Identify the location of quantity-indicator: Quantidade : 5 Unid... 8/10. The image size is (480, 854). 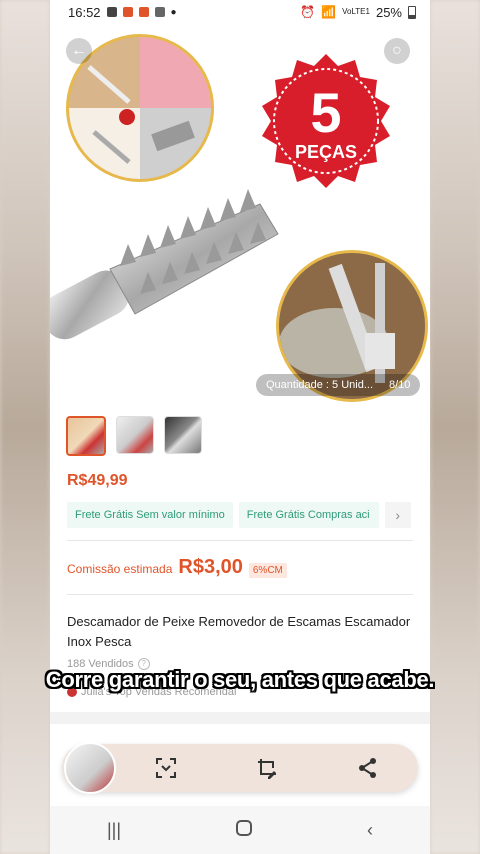
(338, 385).